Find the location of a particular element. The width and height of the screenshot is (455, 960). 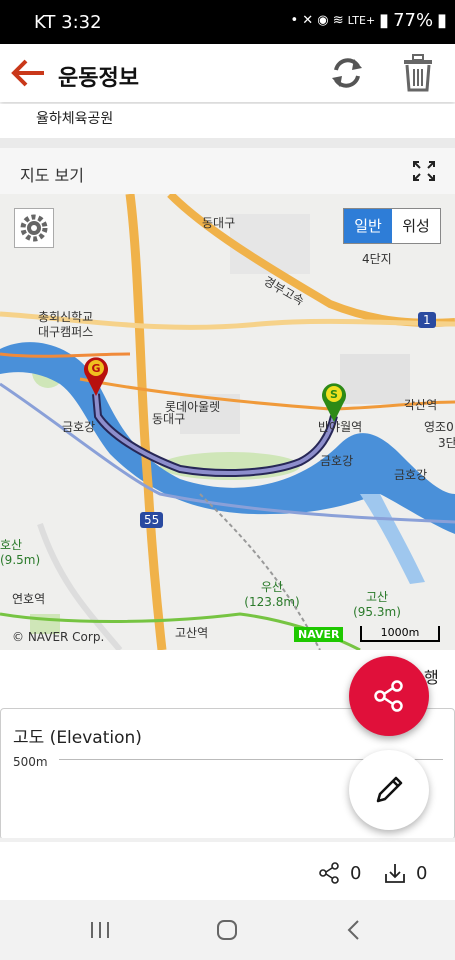

map-label: 호산 (9.5m) is located at coordinates (20, 552).